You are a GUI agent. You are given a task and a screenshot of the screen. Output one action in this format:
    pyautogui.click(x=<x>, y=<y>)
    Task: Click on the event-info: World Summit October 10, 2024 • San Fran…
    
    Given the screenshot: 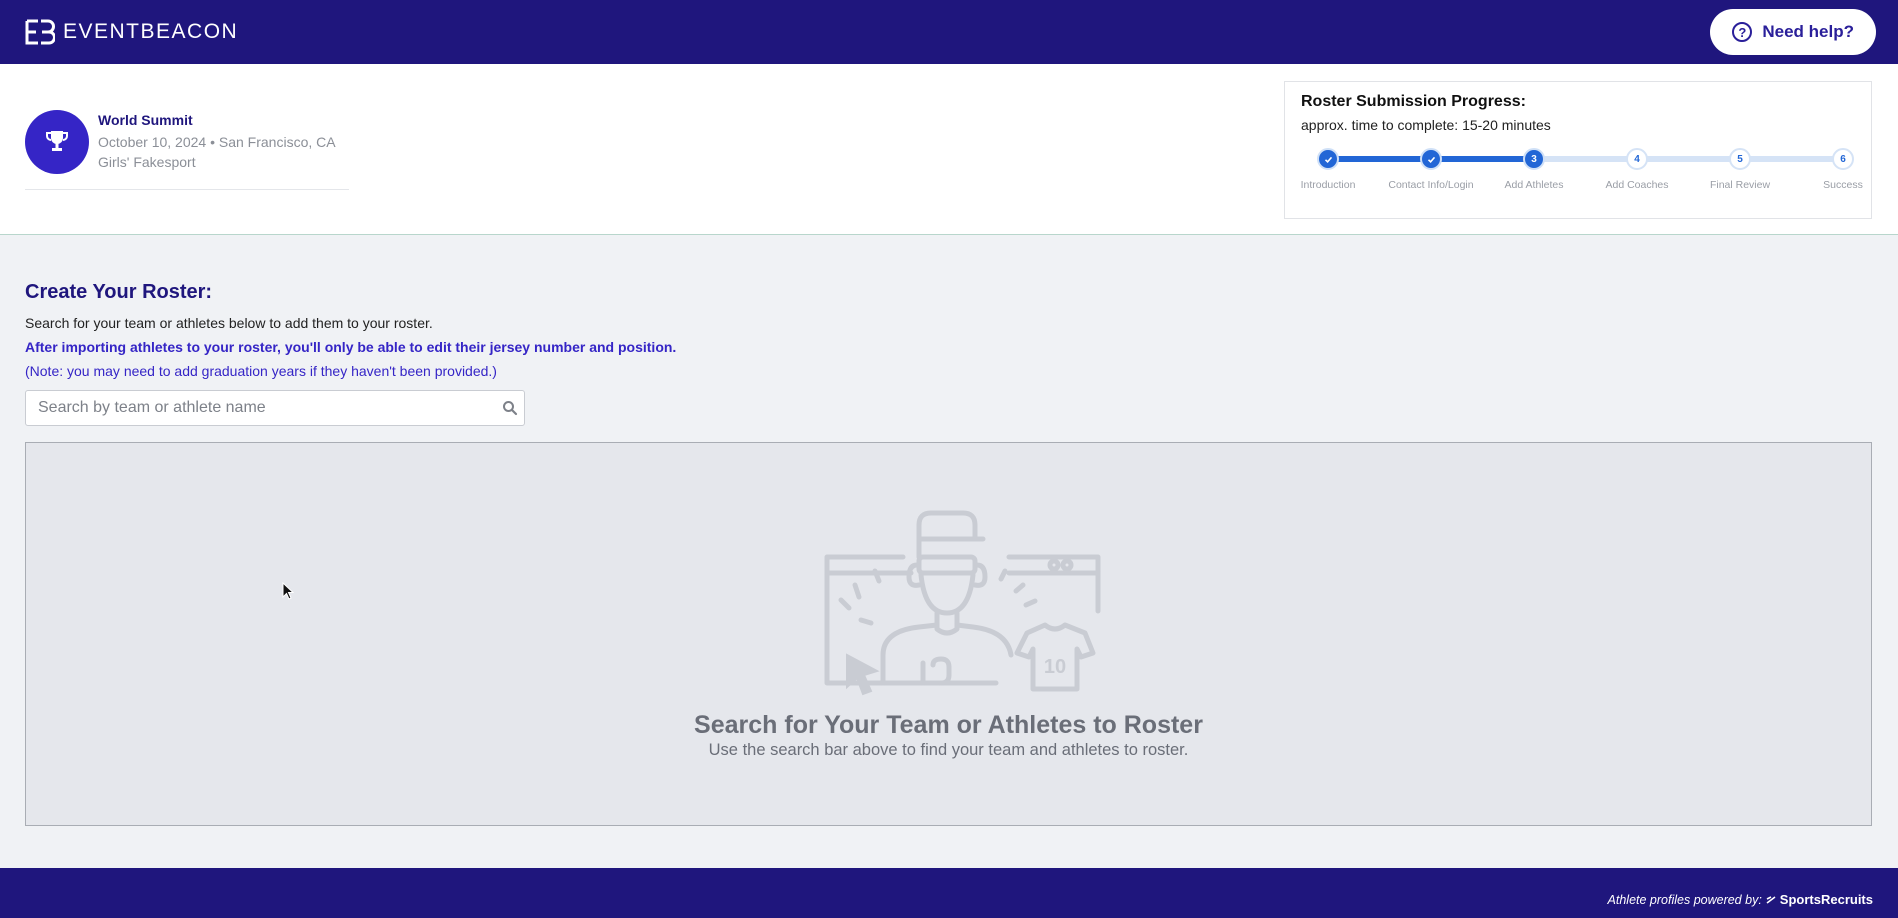 What is the action you would take?
    pyautogui.click(x=187, y=150)
    